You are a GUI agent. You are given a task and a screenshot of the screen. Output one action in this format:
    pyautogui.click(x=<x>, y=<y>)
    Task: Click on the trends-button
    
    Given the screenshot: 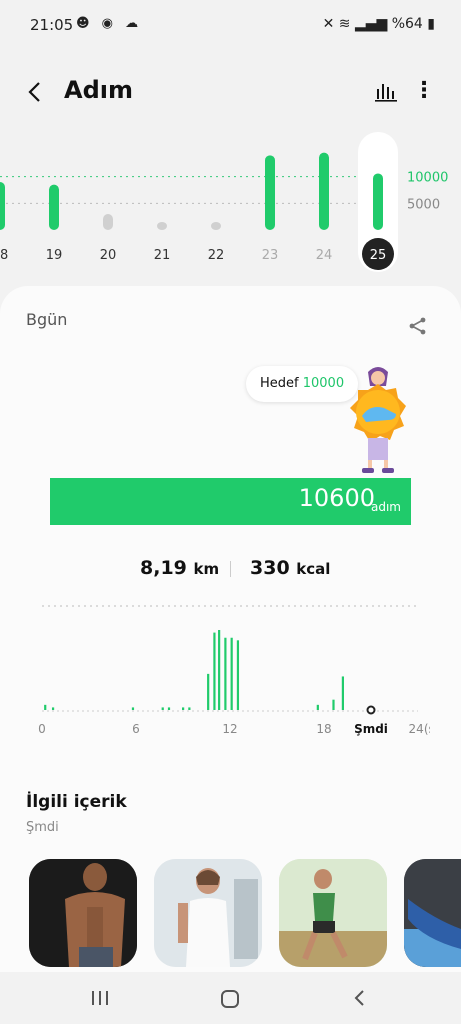 What is the action you would take?
    pyautogui.click(x=386, y=91)
    